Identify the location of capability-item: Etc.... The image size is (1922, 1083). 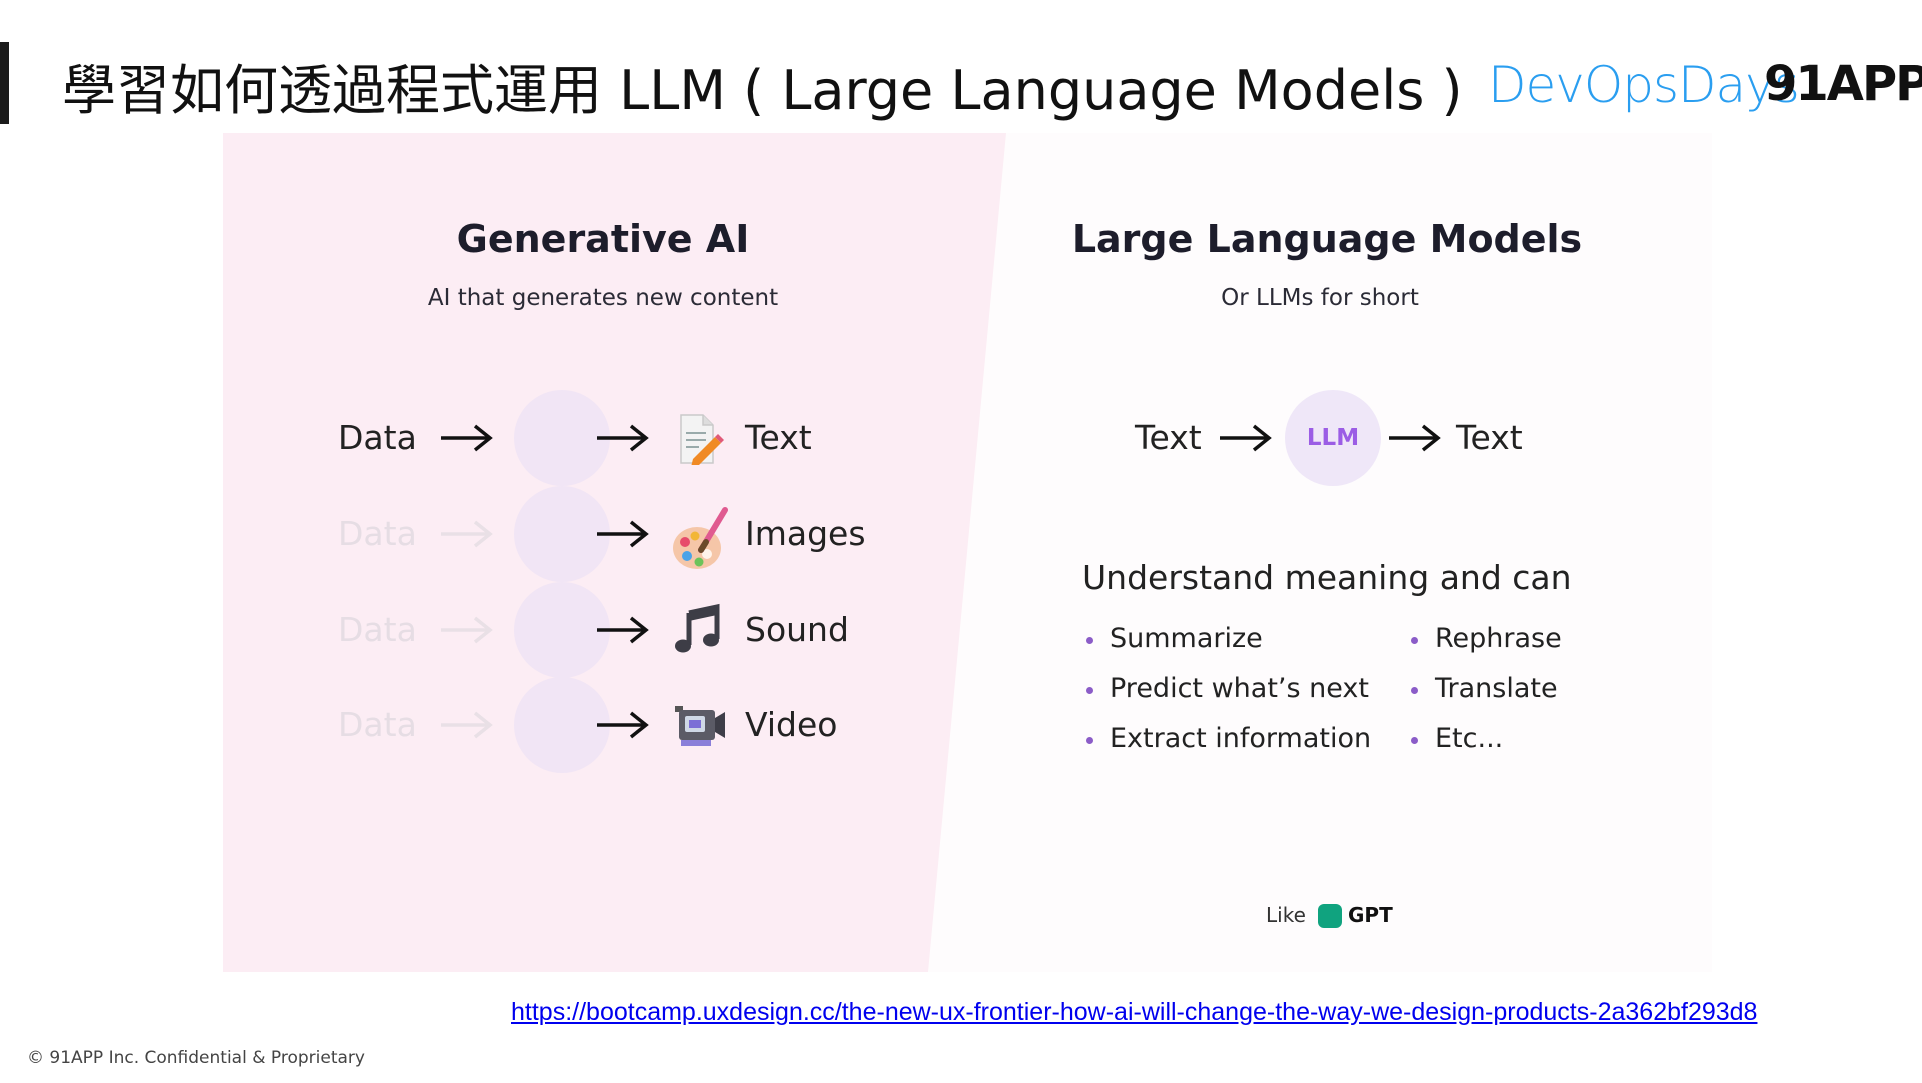
(1457, 738).